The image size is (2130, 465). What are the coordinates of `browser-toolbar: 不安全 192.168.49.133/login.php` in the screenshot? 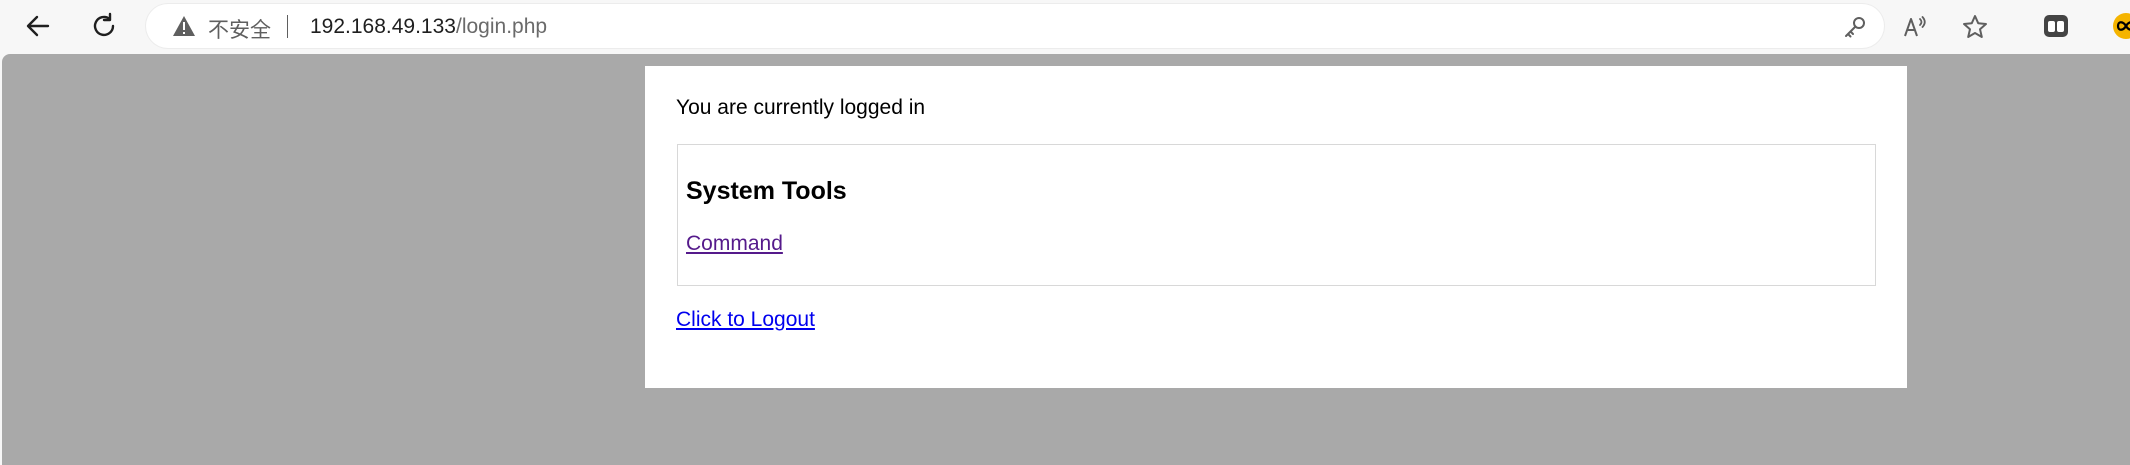 It's located at (1065, 26).